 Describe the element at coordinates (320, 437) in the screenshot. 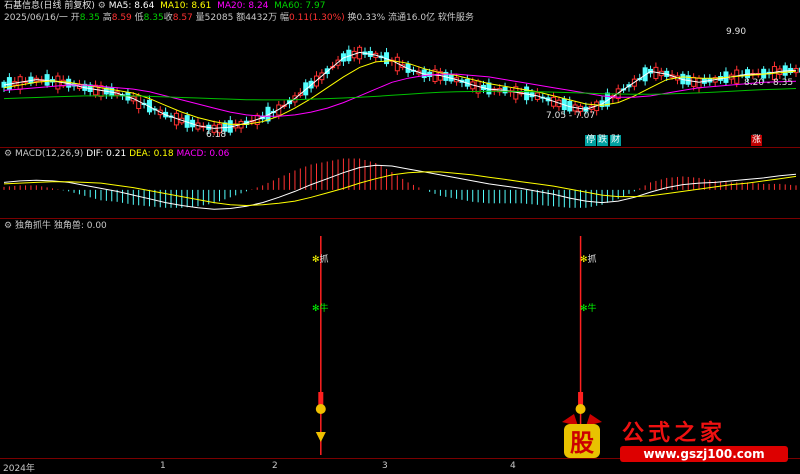

I see `signal-arrow-icon` at that location.